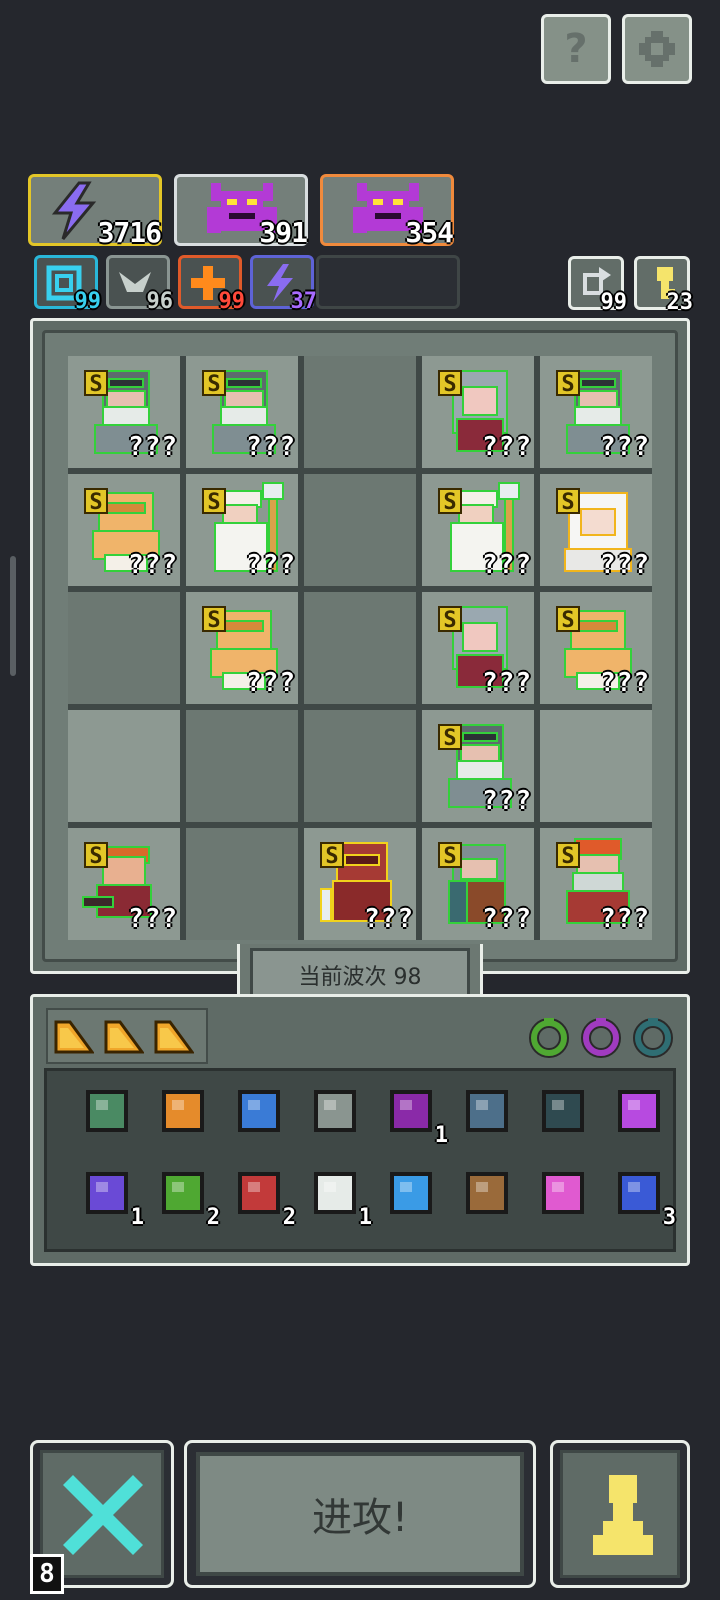 The image size is (720, 1600). What do you see at coordinates (304, 301) in the screenshot?
I see `skill-value: 37` at bounding box center [304, 301].